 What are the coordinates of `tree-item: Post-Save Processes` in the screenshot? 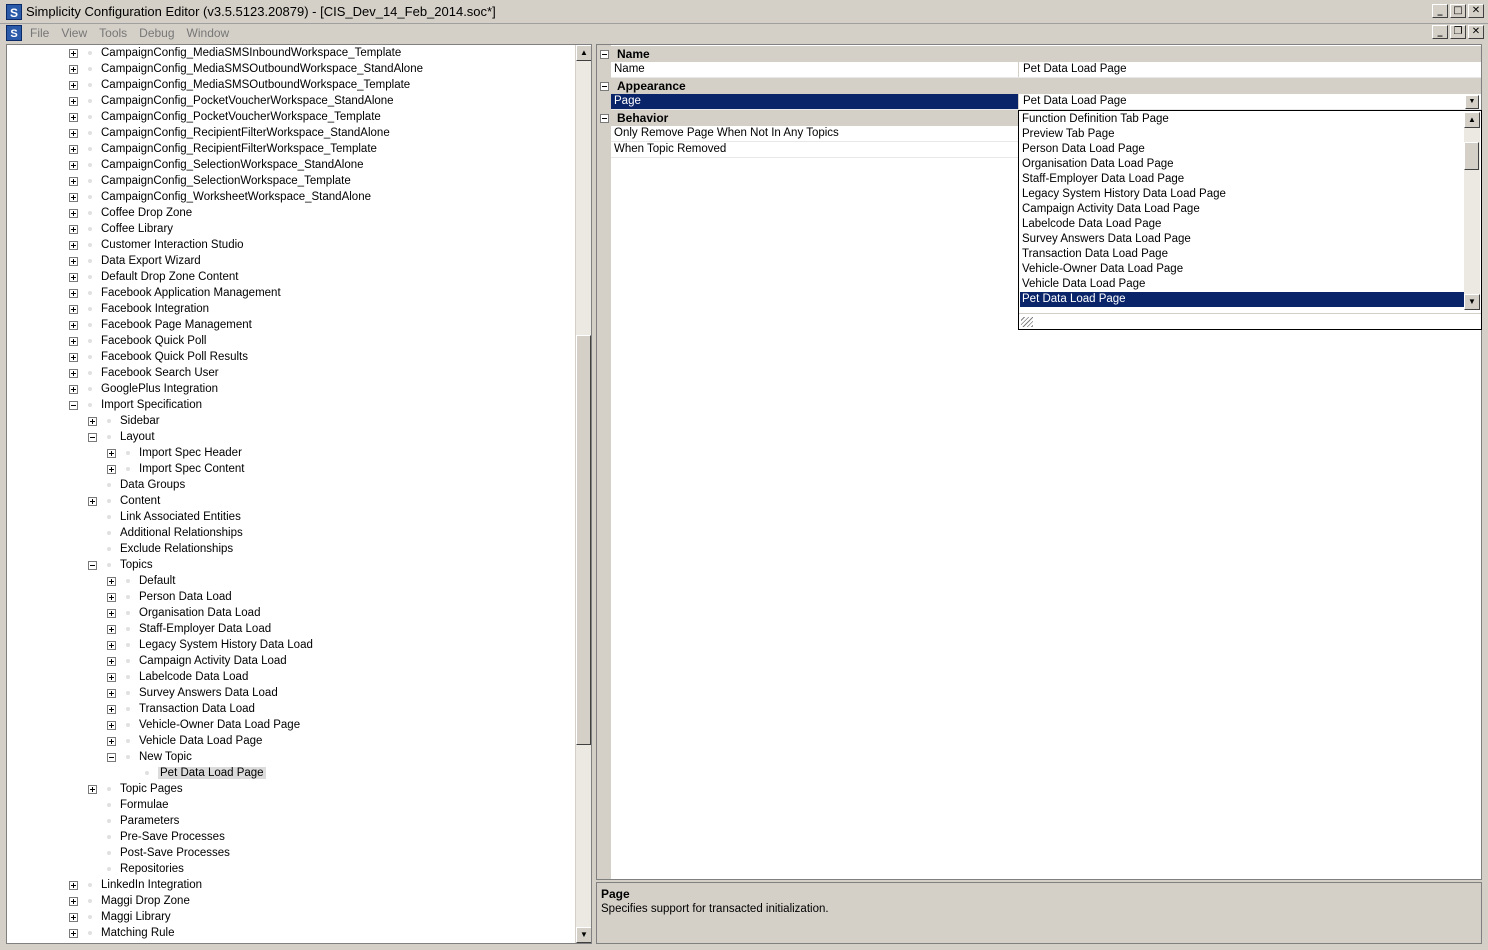 It's located at (159, 853).